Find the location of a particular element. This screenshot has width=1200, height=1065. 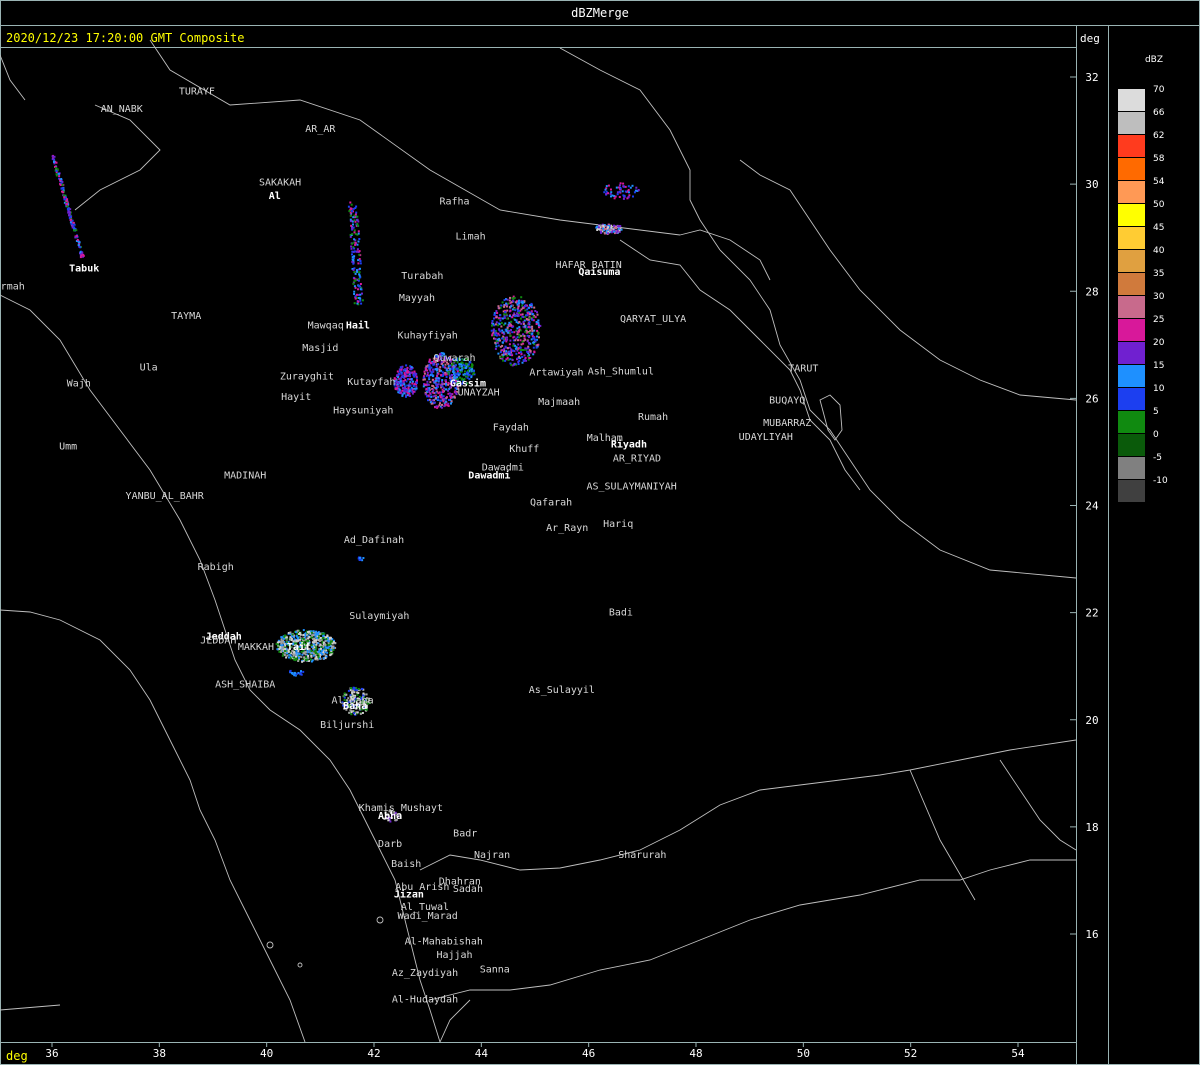

place-label: Az_Zaydiyah is located at coordinates (425, 973).